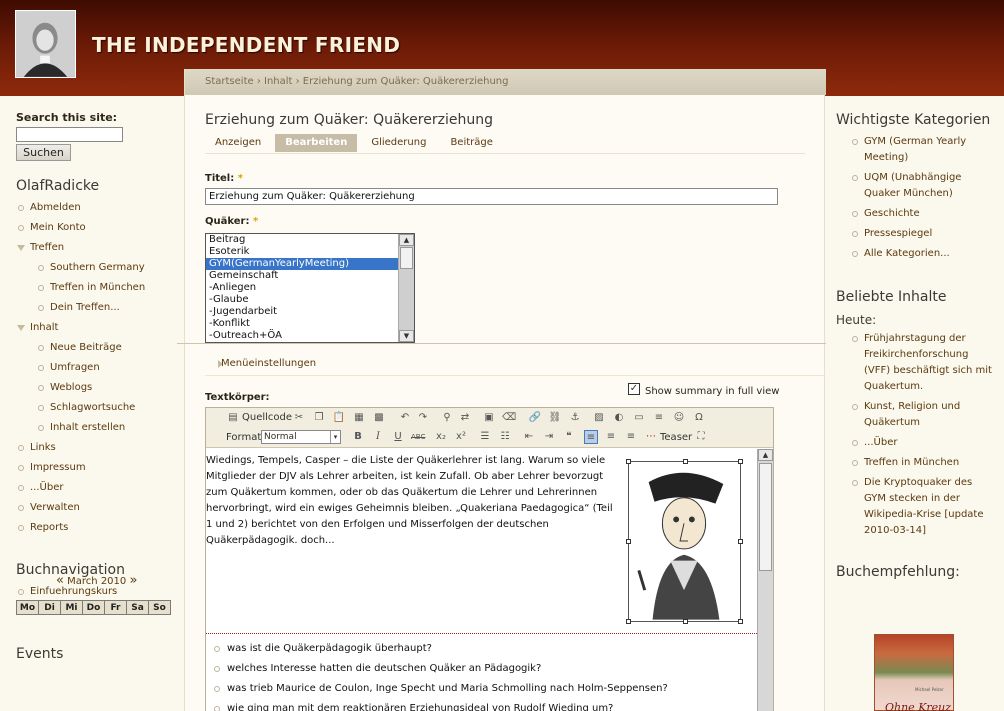 This screenshot has width=1004, height=711. Describe the element at coordinates (358, 437) in the screenshot. I see `bold-icon: B` at that location.